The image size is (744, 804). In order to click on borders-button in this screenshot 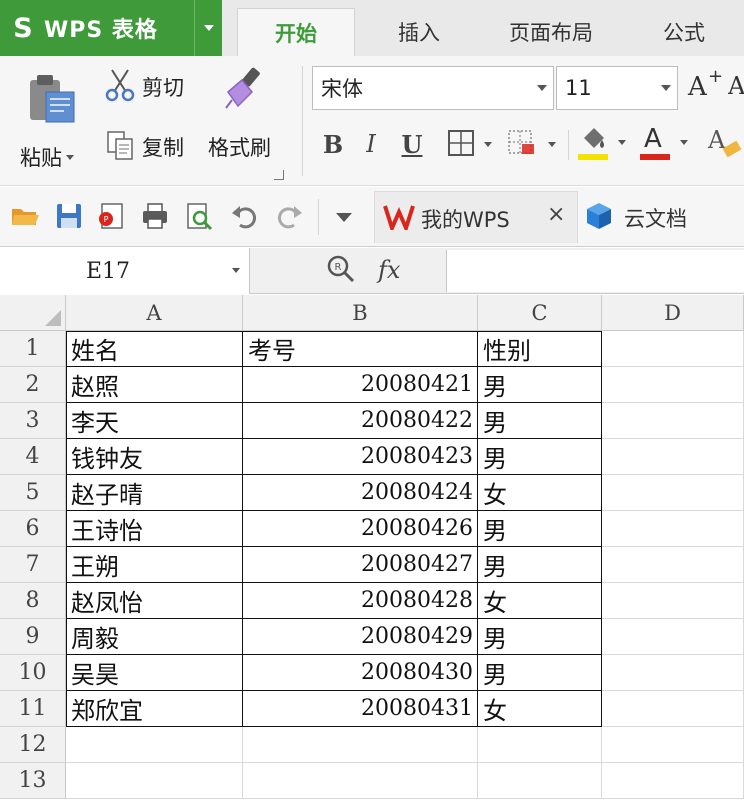, I will do `click(472, 144)`.